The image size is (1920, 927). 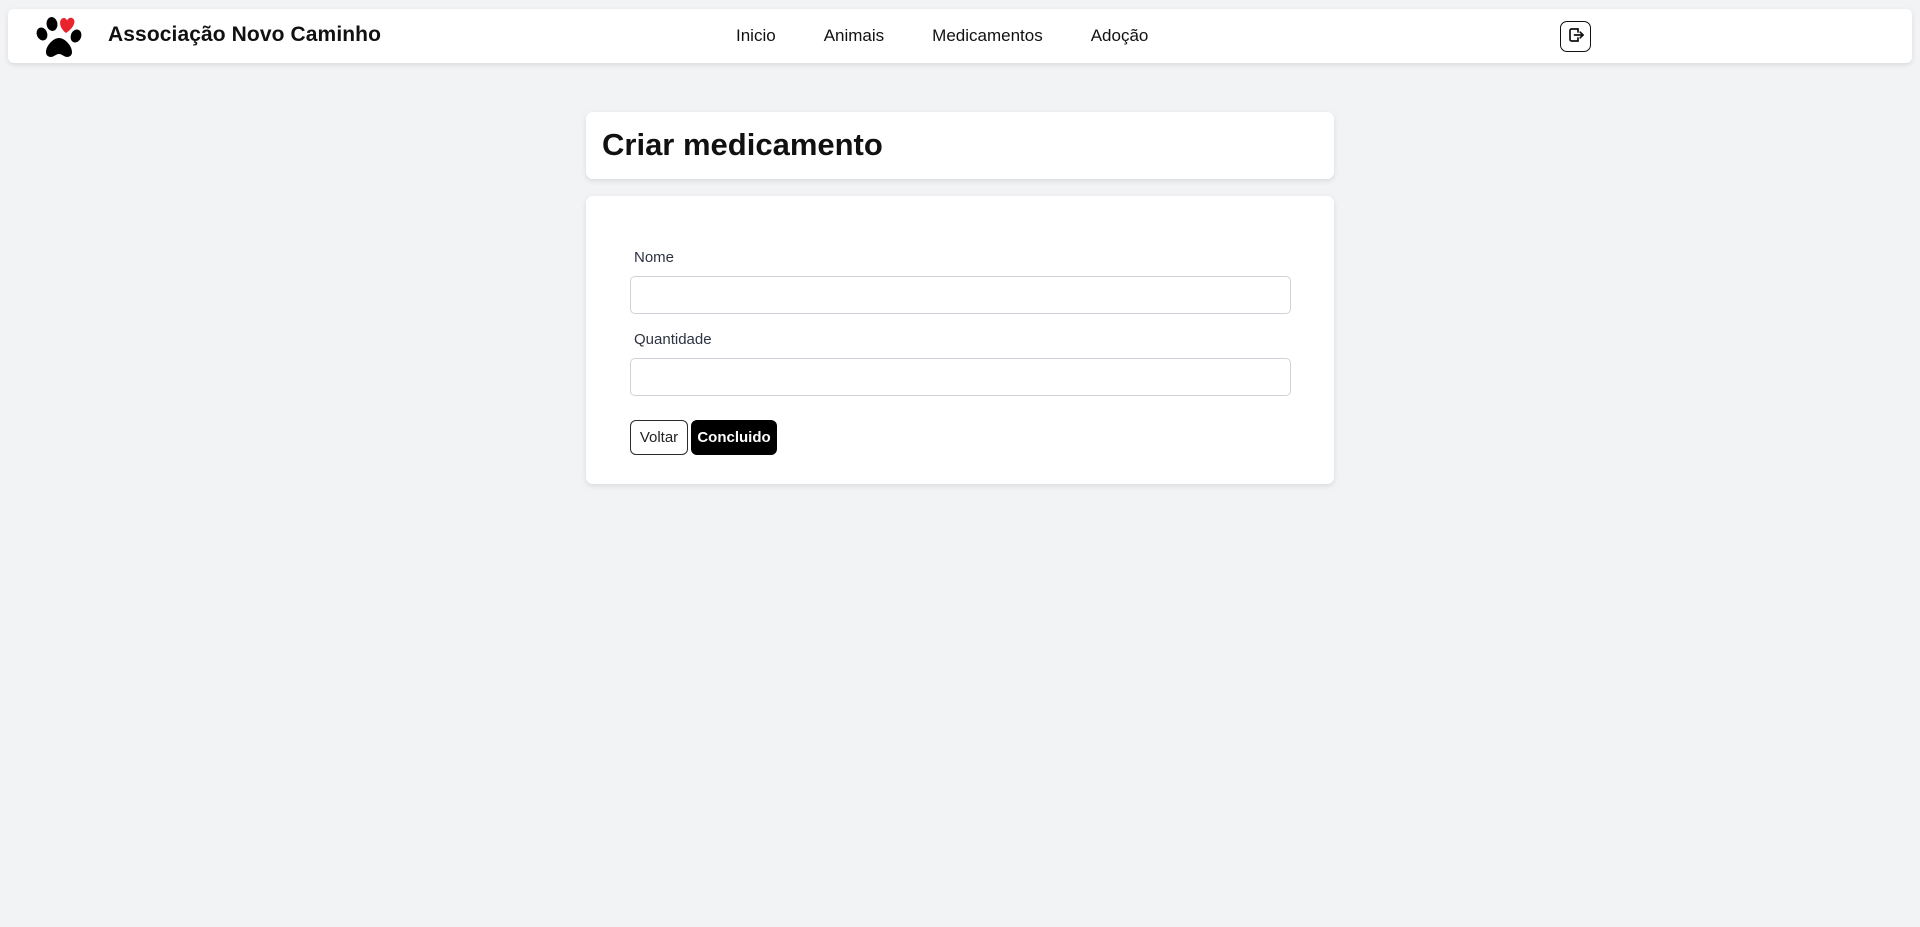 I want to click on paw-heart-logo-icon, so click(x=59, y=37).